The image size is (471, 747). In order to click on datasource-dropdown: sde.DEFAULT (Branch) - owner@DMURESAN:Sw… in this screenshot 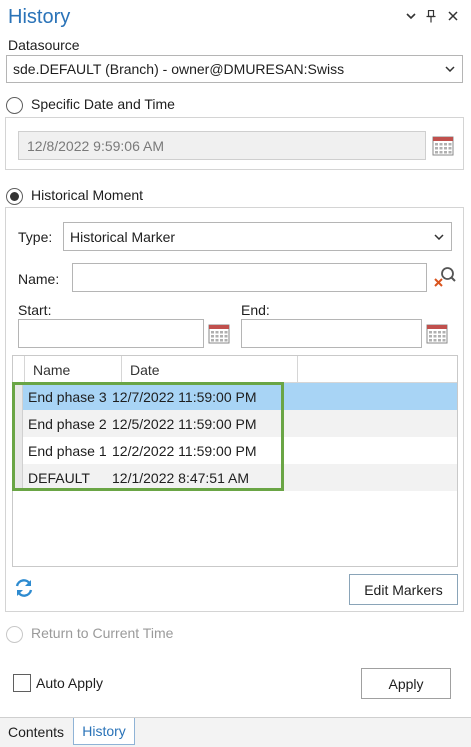, I will do `click(234, 69)`.